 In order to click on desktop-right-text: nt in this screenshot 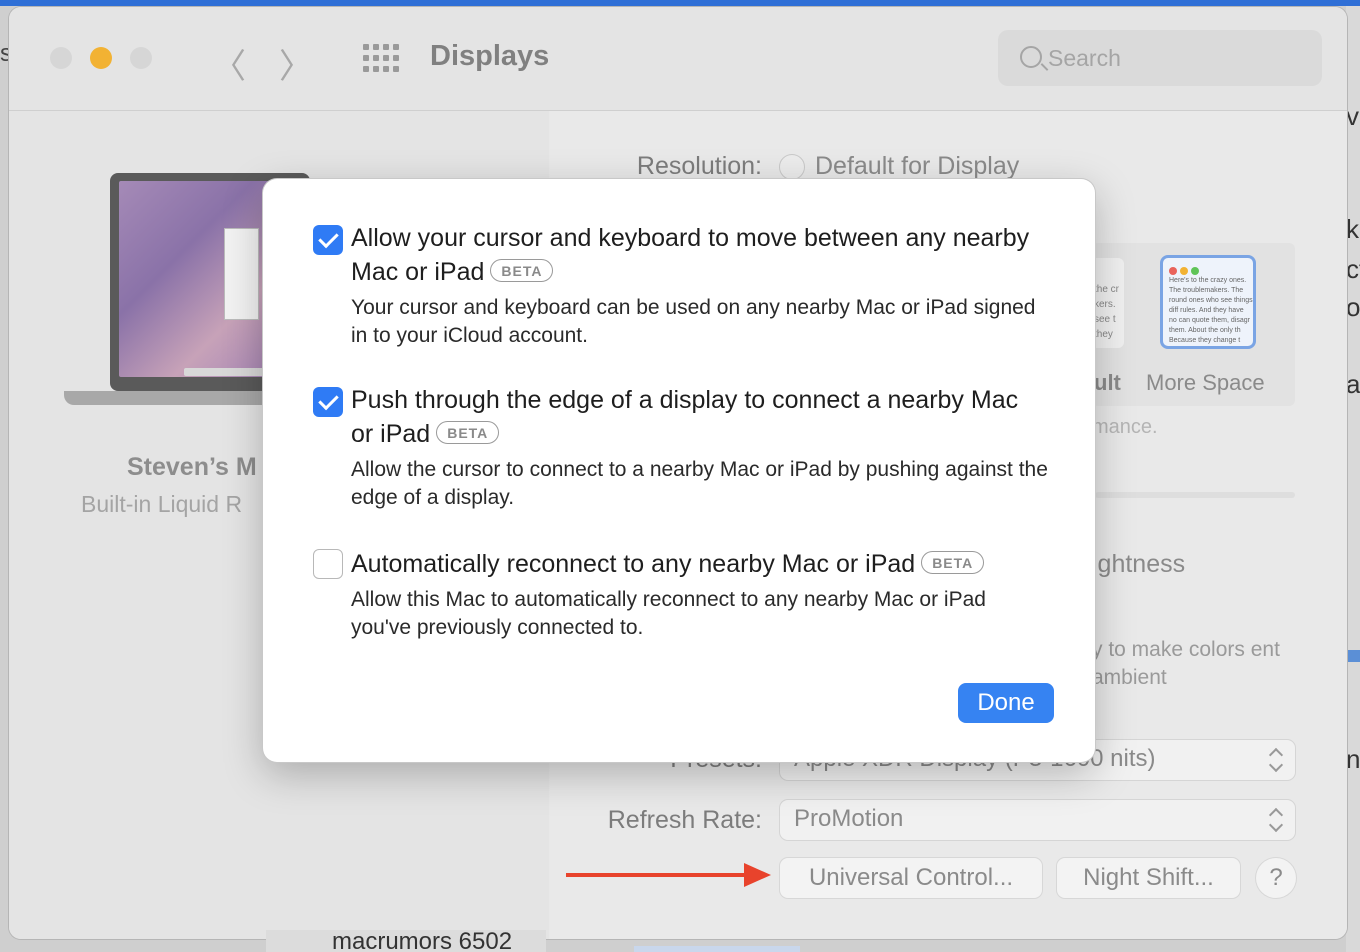, I will do `click(1353, 759)`.